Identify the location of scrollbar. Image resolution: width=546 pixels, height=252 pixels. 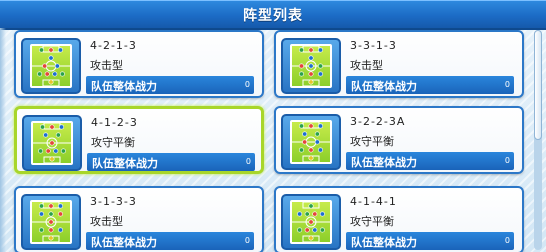
(538, 140).